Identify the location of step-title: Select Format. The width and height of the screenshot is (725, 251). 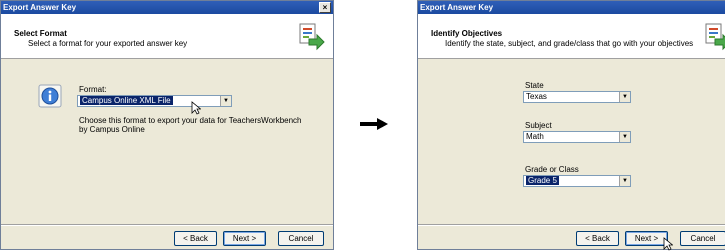
(40, 33).